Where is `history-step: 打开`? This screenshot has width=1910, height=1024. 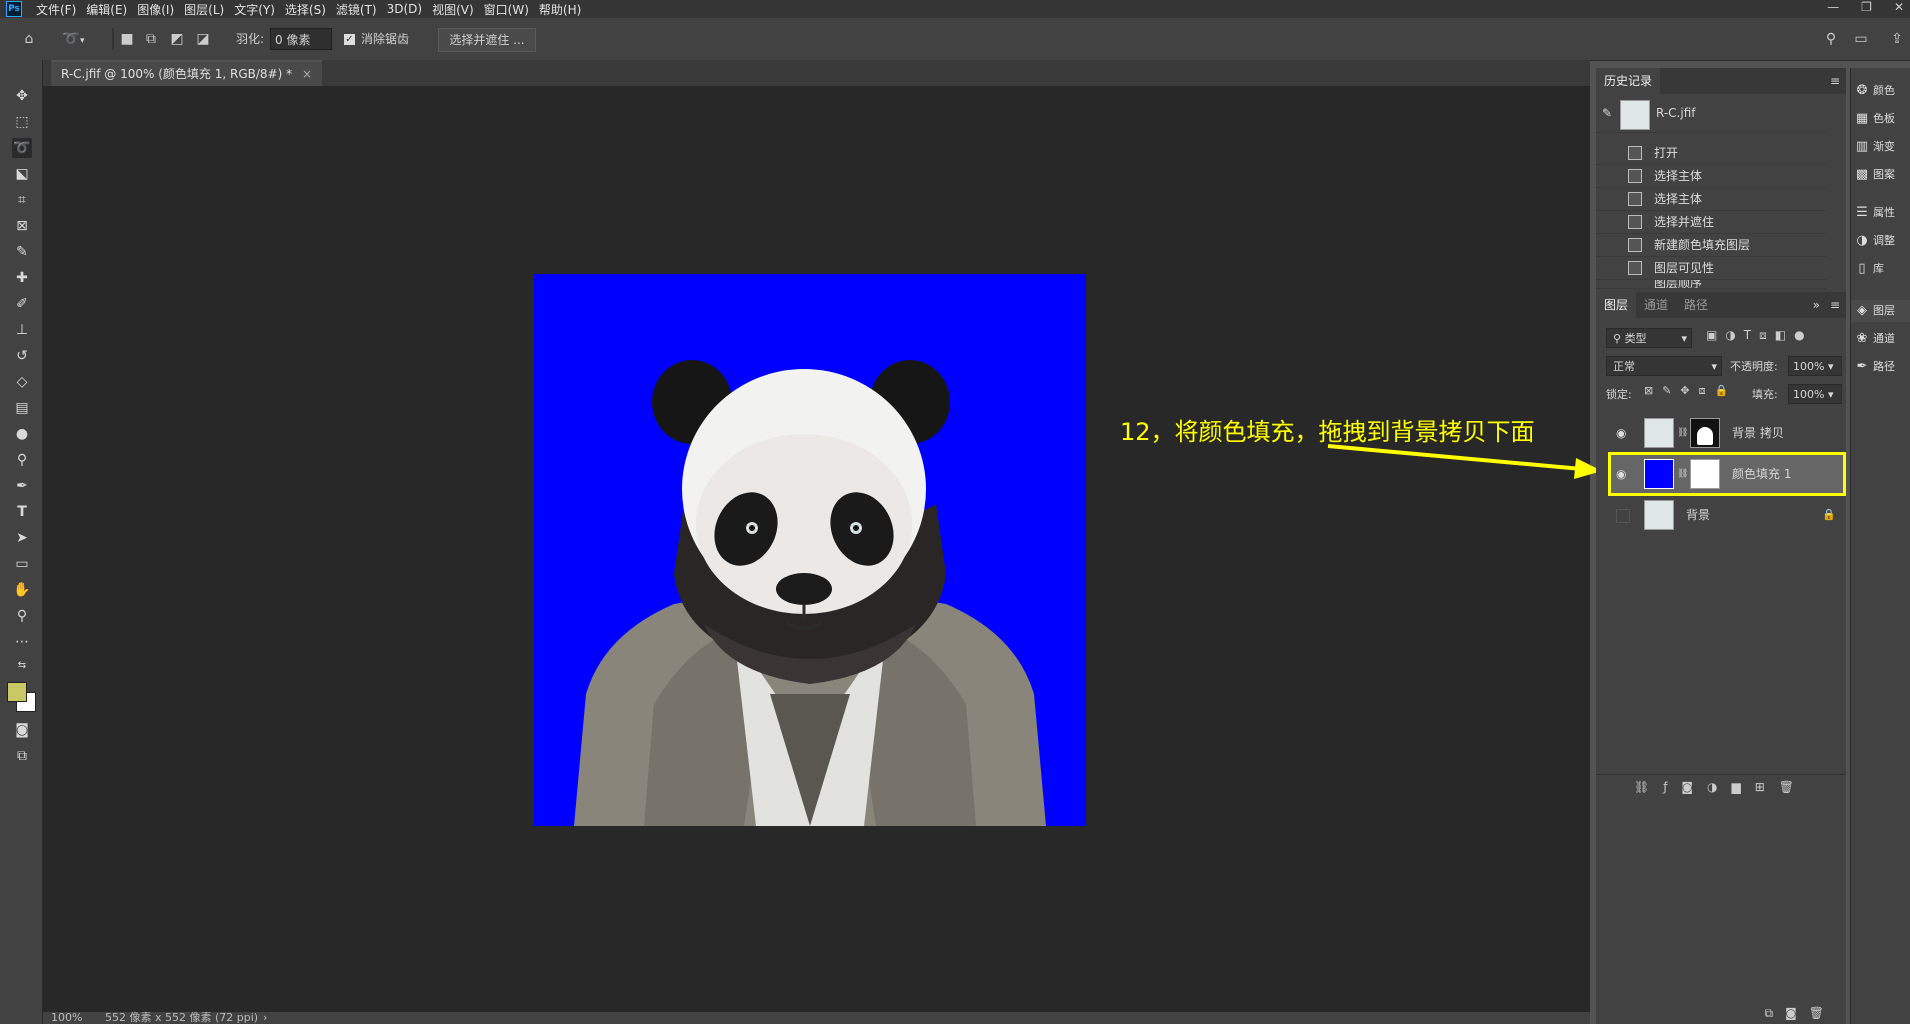 history-step: 打开 is located at coordinates (1711, 153).